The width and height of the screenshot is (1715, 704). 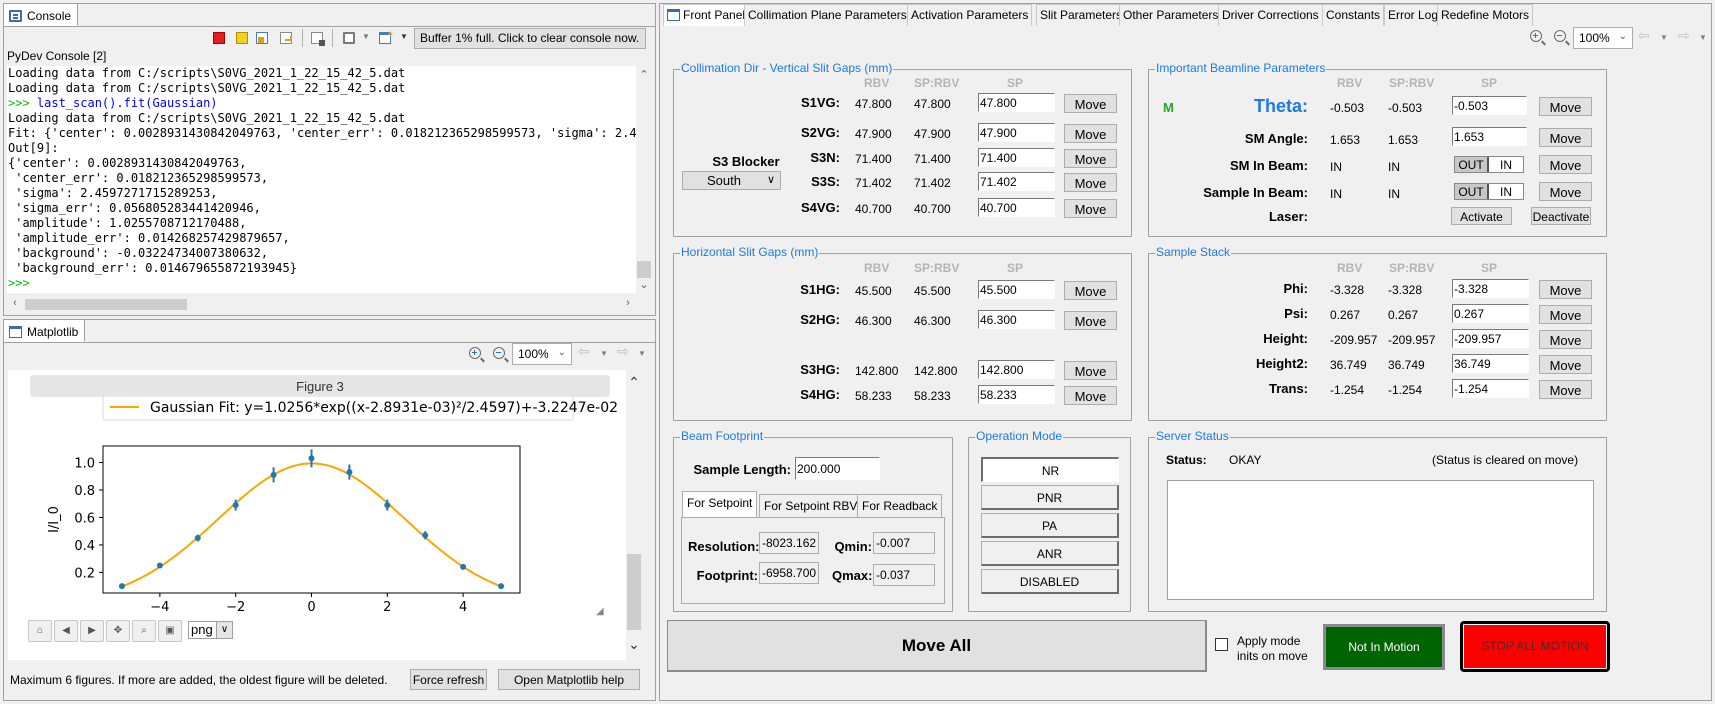 I want to click on s1hg-move-button: Move, so click(x=1090, y=290).